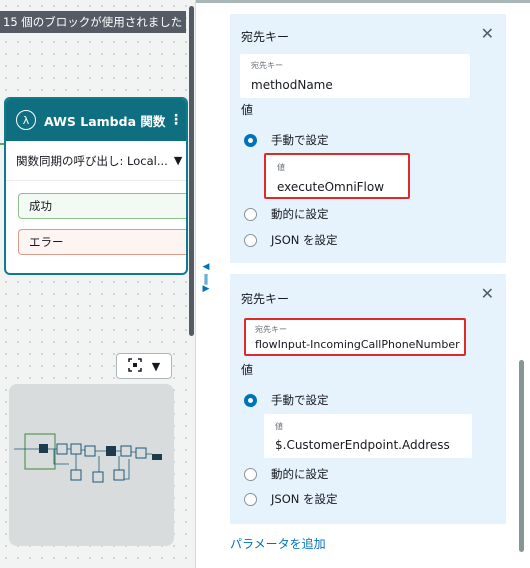  I want to click on minimap-preview, so click(88, 458).